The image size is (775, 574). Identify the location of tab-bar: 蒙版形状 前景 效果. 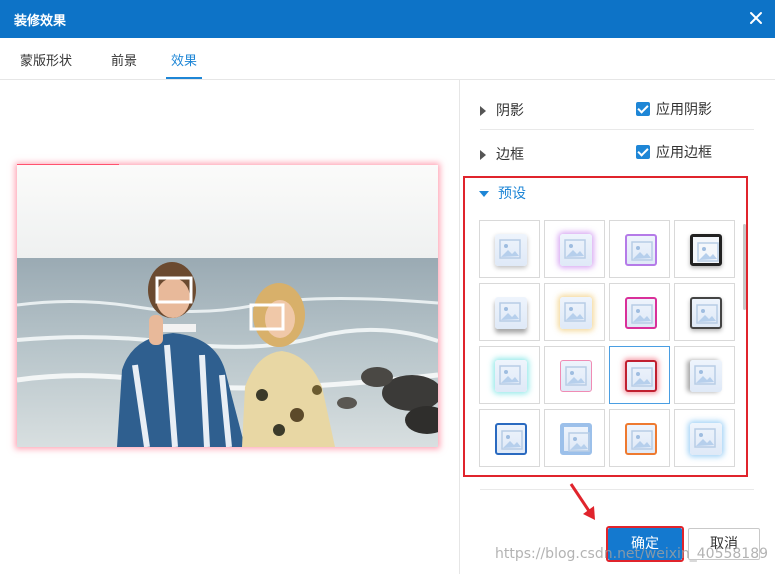
(387, 59).